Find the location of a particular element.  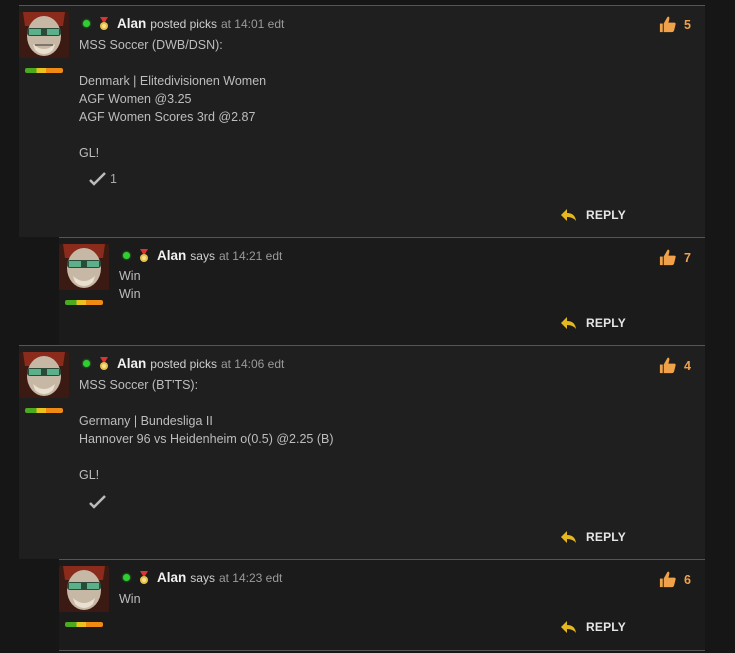

like-button: 6 is located at coordinates (674, 579).